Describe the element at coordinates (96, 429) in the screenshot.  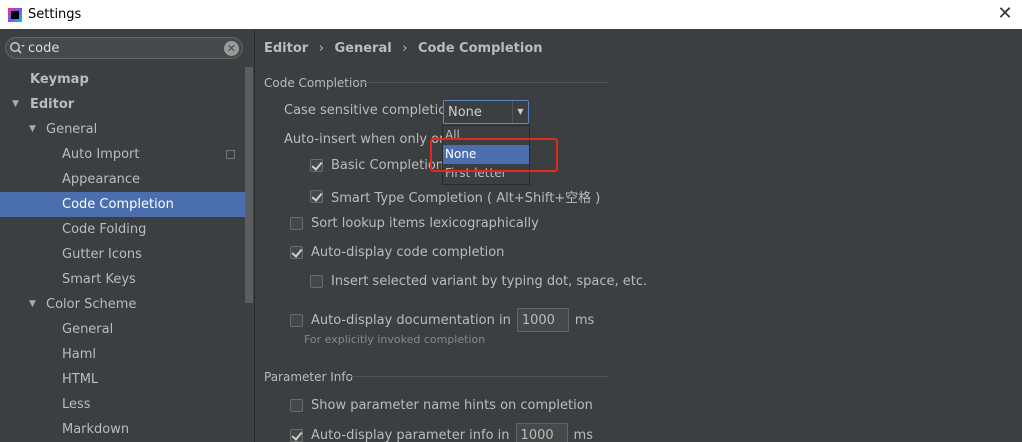
I see `sidebar-item-label: Markdown` at that location.